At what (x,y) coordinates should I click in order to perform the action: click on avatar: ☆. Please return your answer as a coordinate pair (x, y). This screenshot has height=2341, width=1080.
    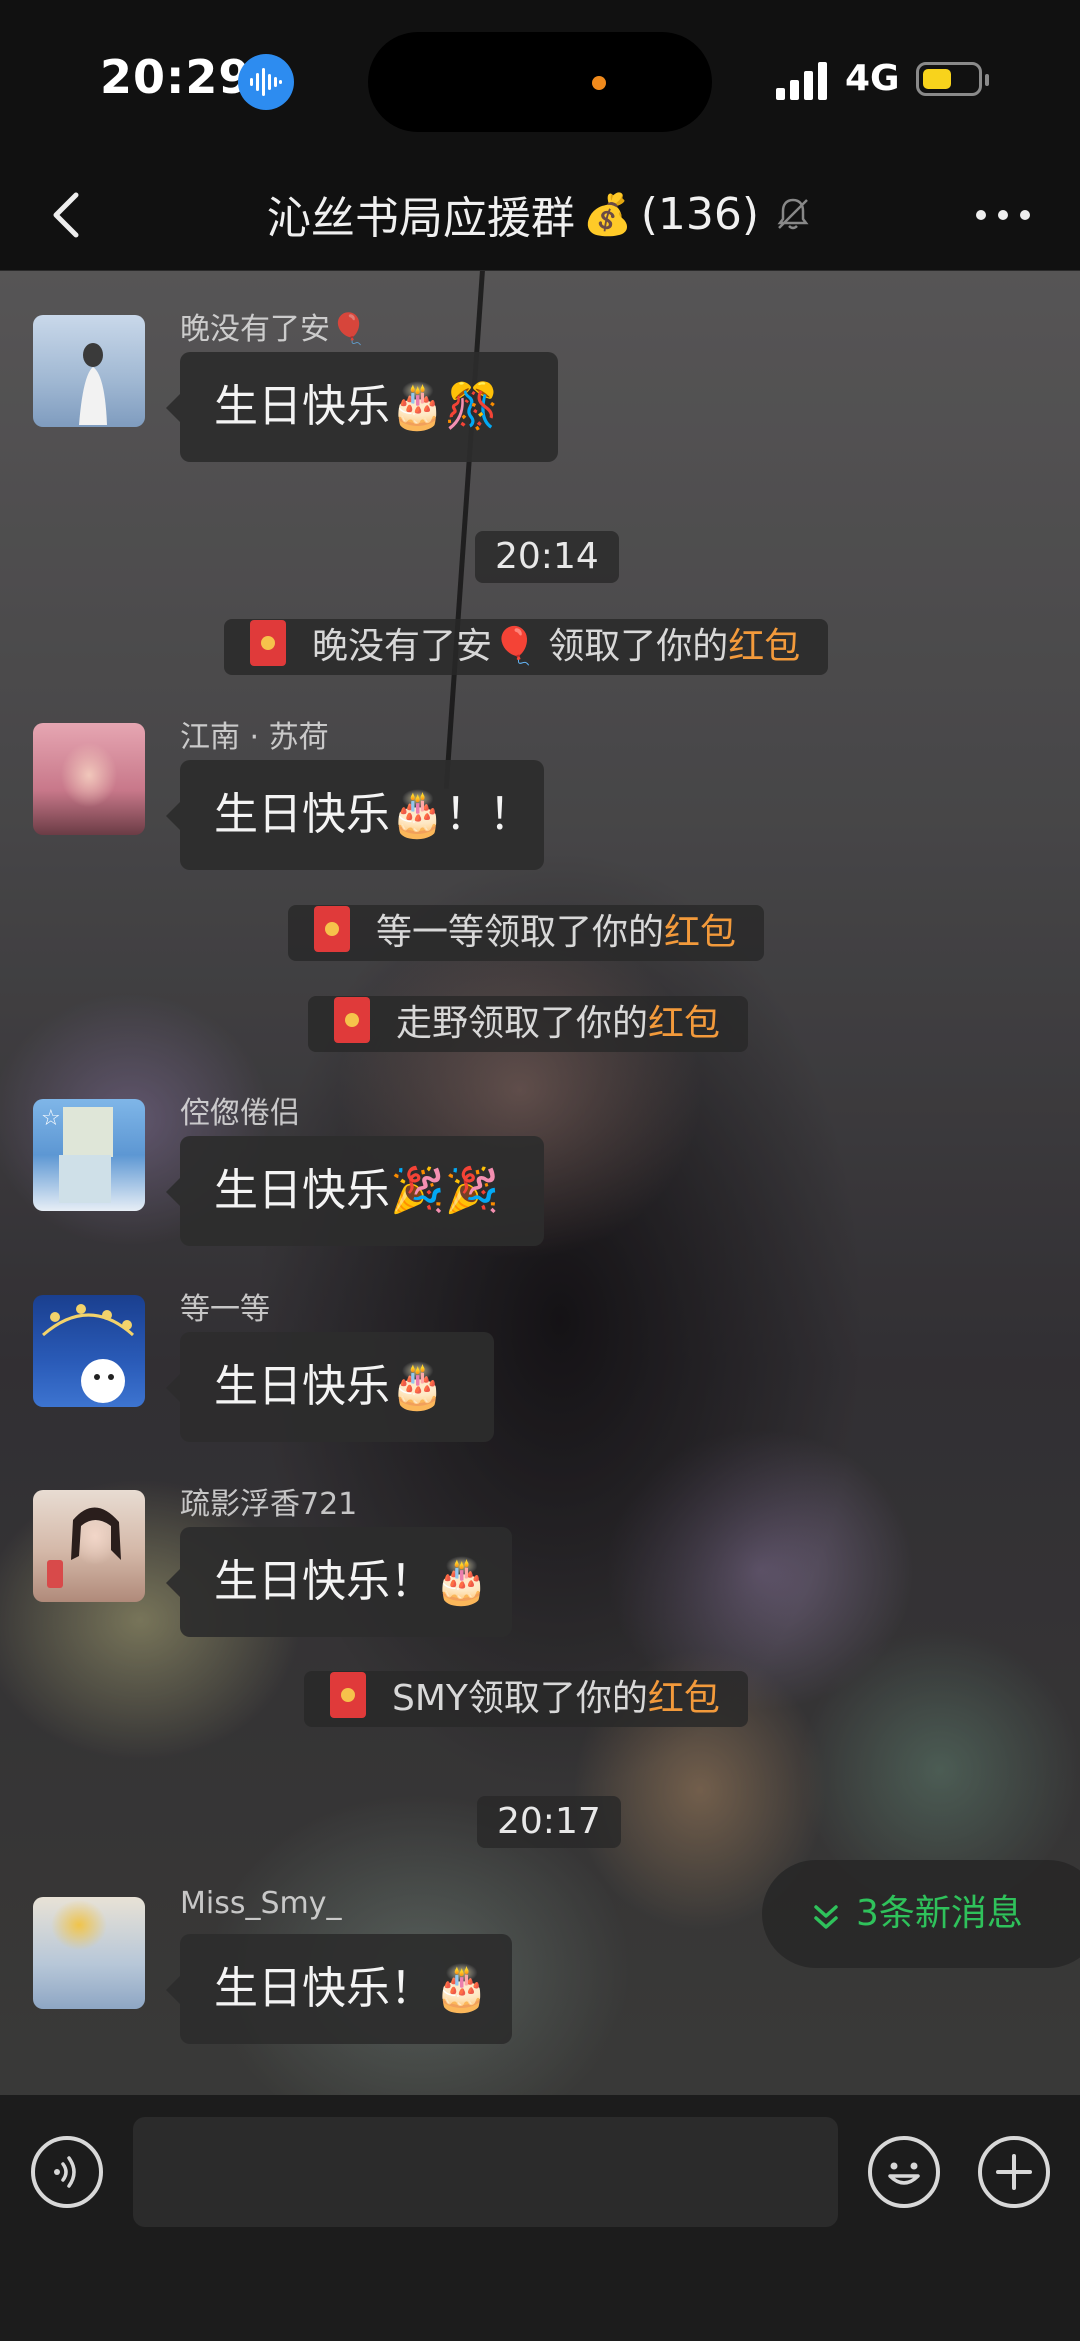
    Looking at the image, I should click on (89, 1155).